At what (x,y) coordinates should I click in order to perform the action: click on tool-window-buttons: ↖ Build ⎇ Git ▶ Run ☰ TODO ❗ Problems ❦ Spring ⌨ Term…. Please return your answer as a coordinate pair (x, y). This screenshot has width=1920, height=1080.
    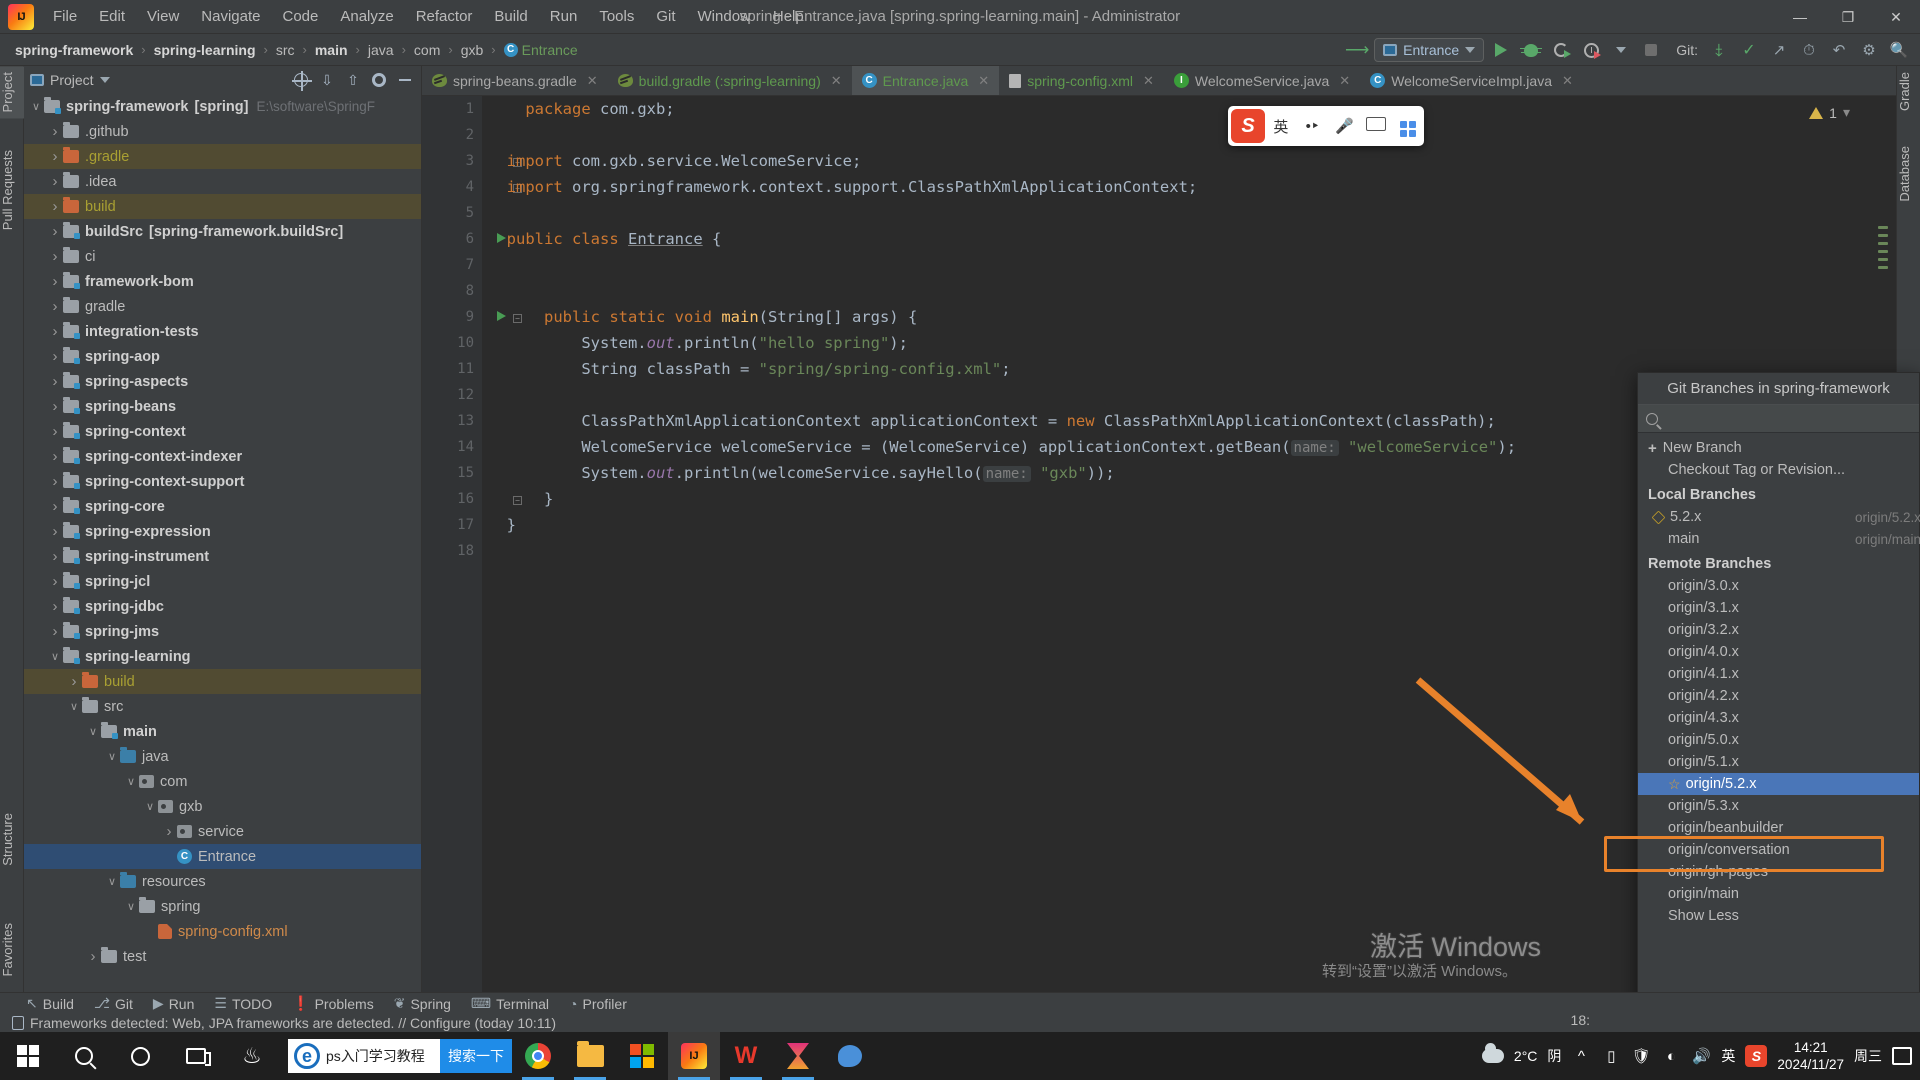
    Looking at the image, I should click on (960, 1003).